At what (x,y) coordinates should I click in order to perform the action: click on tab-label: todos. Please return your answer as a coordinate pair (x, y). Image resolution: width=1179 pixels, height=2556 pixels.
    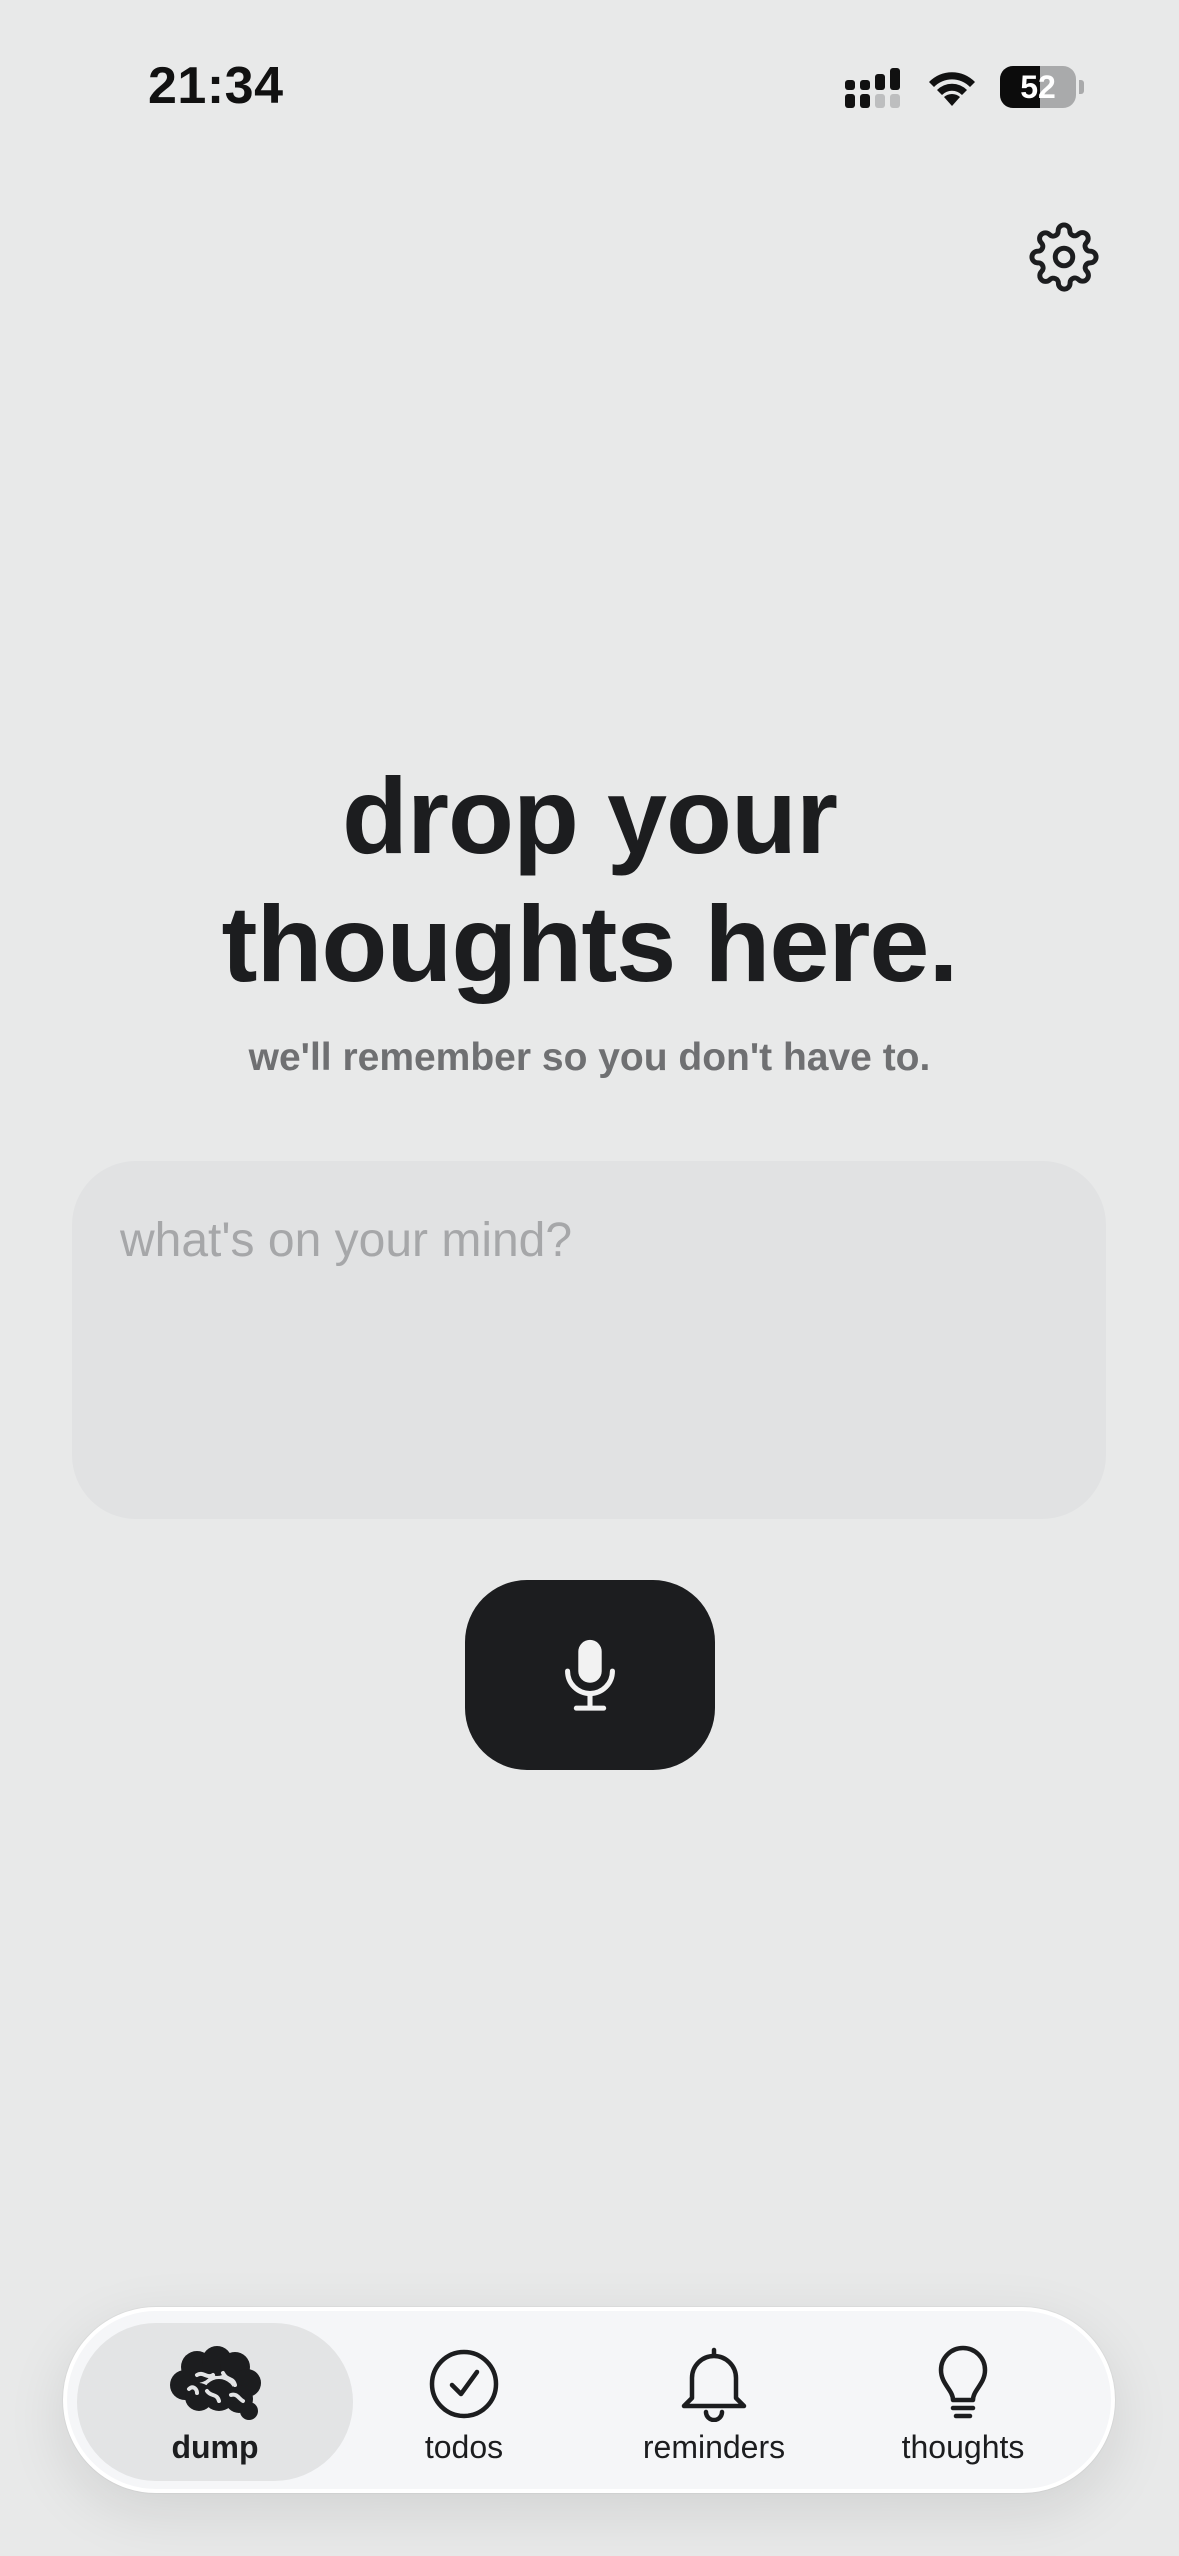
    Looking at the image, I should click on (464, 2447).